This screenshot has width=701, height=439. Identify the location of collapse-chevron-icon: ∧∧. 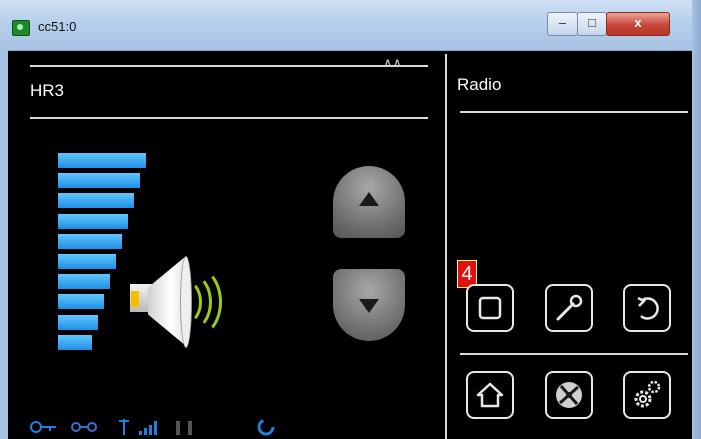
(392, 63).